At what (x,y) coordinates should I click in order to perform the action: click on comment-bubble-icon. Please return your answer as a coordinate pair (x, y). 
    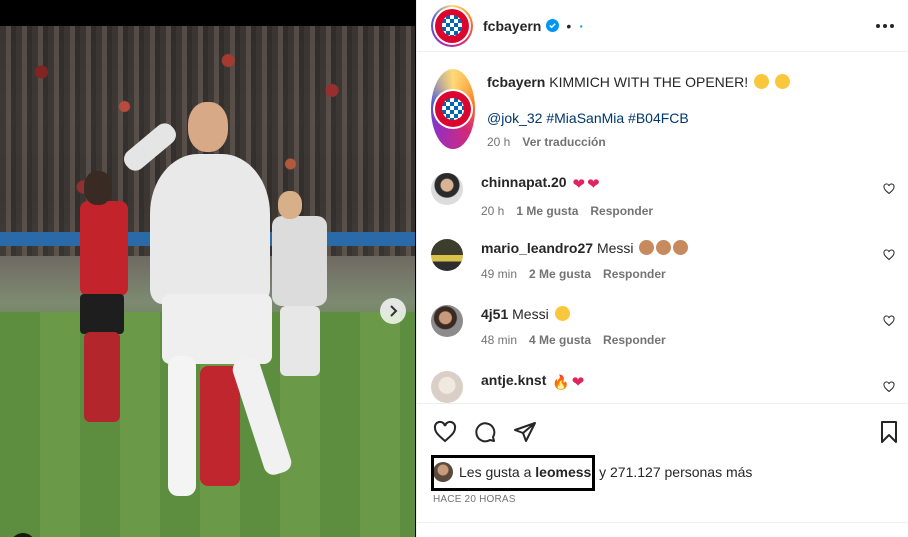
    Looking at the image, I should click on (485, 432).